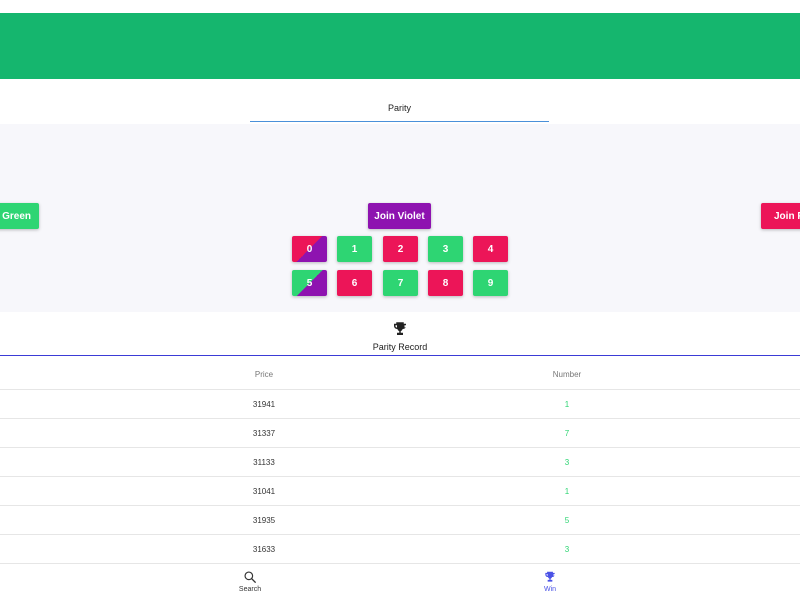 This screenshot has height=600, width=800. Describe the element at coordinates (490, 249) in the screenshot. I see `number-button-4: 4` at that location.